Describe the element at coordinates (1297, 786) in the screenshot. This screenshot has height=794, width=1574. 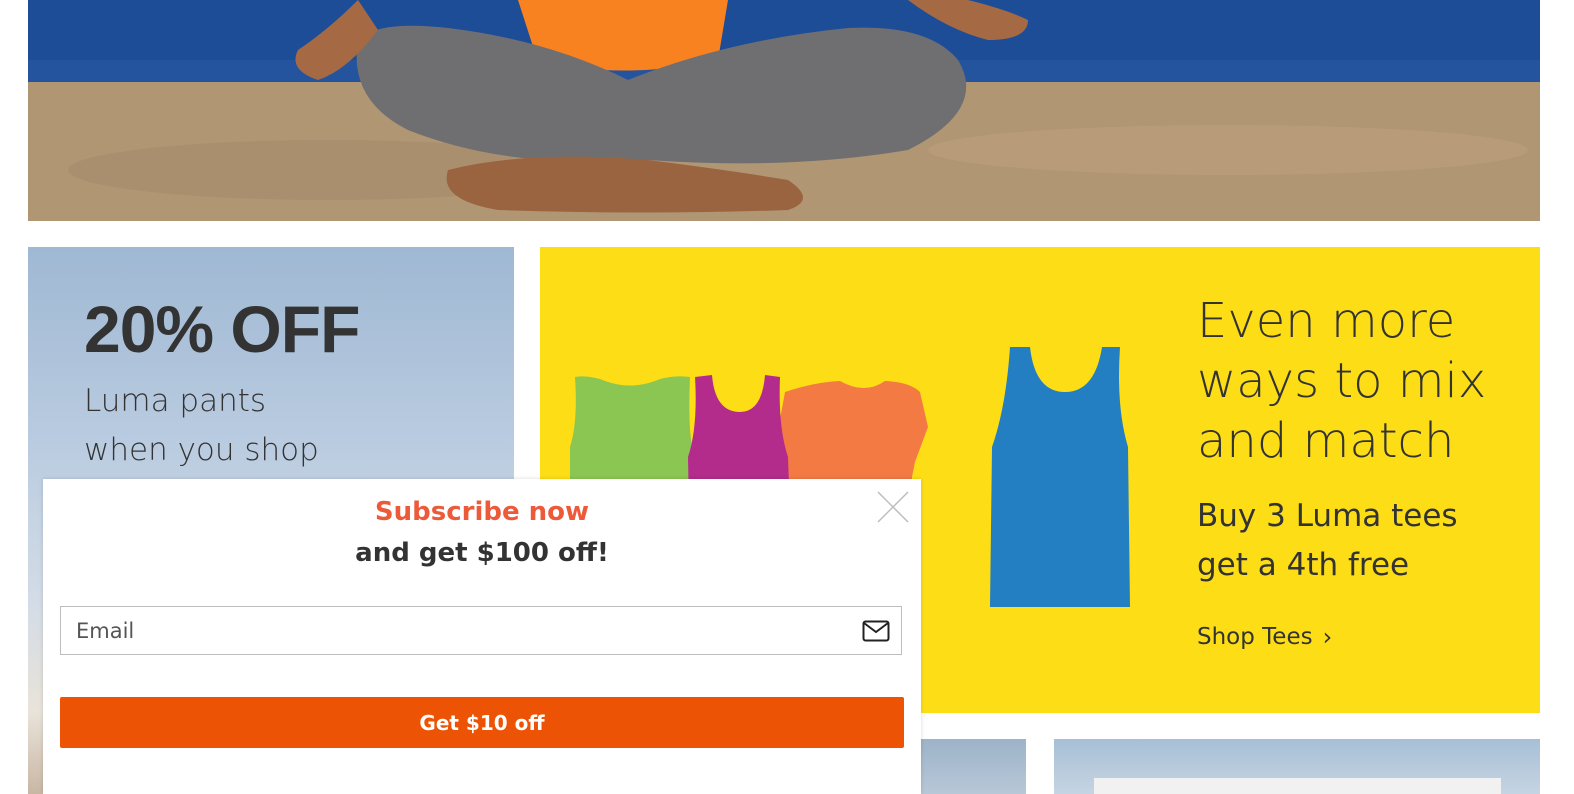
I see `promo-tile-inner-panel` at that location.